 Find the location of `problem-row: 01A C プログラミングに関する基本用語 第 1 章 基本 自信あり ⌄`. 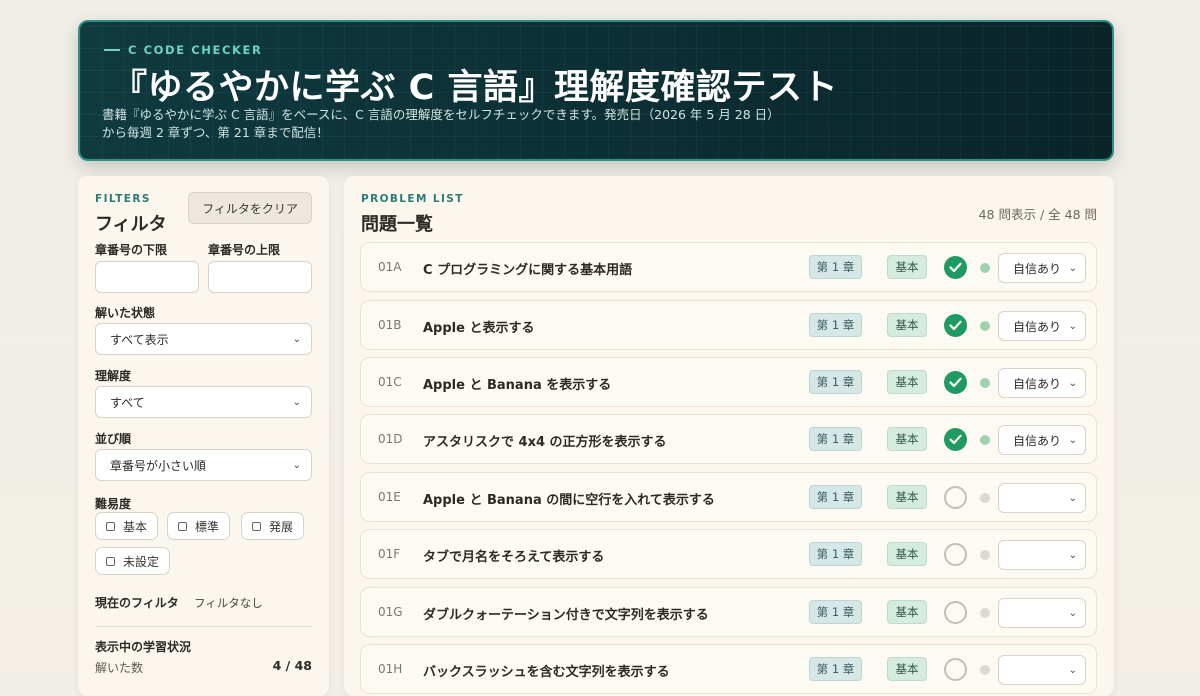

problem-row: 01A C プログラミングに関する基本用語 第 1 章 基本 自信あり ⌄ is located at coordinates (728, 267).